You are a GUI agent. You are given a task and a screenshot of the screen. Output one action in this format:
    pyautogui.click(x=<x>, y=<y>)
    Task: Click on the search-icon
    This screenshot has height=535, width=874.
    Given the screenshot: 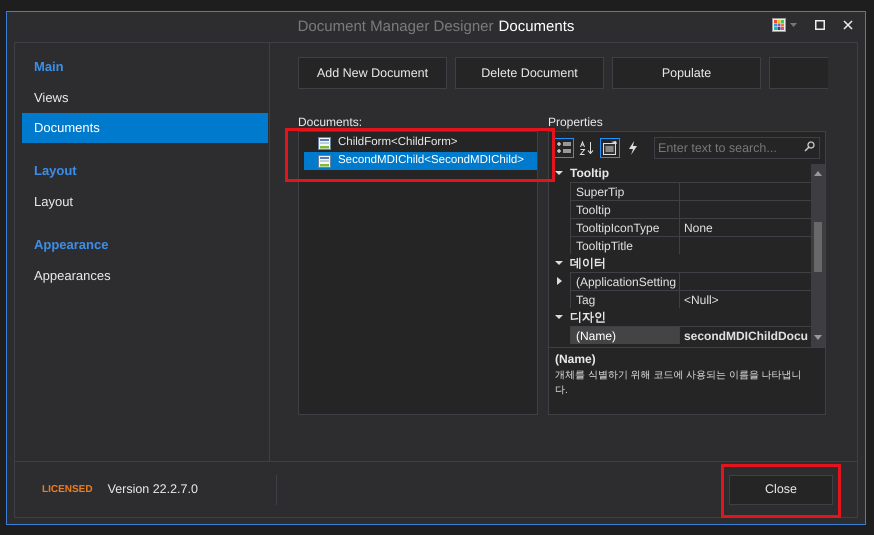 What is the action you would take?
    pyautogui.click(x=809, y=146)
    